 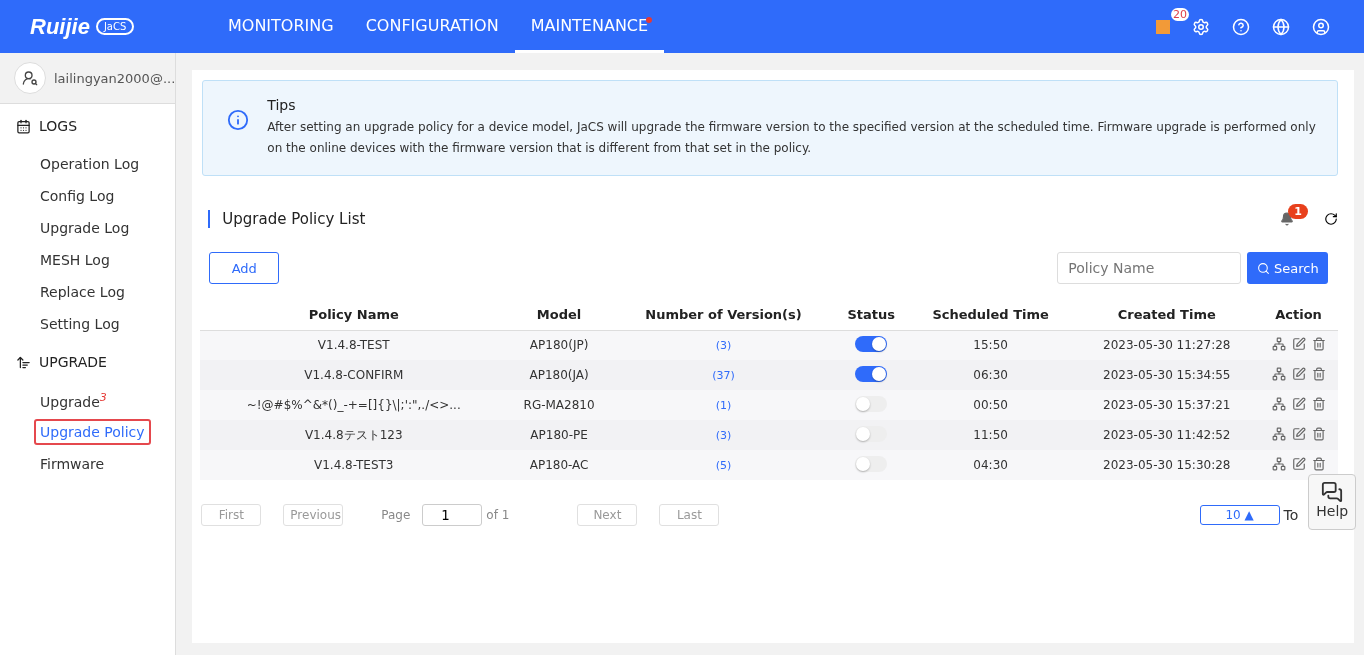 I want to click on table-cell: 2023-05-30 15:37:21, so click(x=1166, y=405).